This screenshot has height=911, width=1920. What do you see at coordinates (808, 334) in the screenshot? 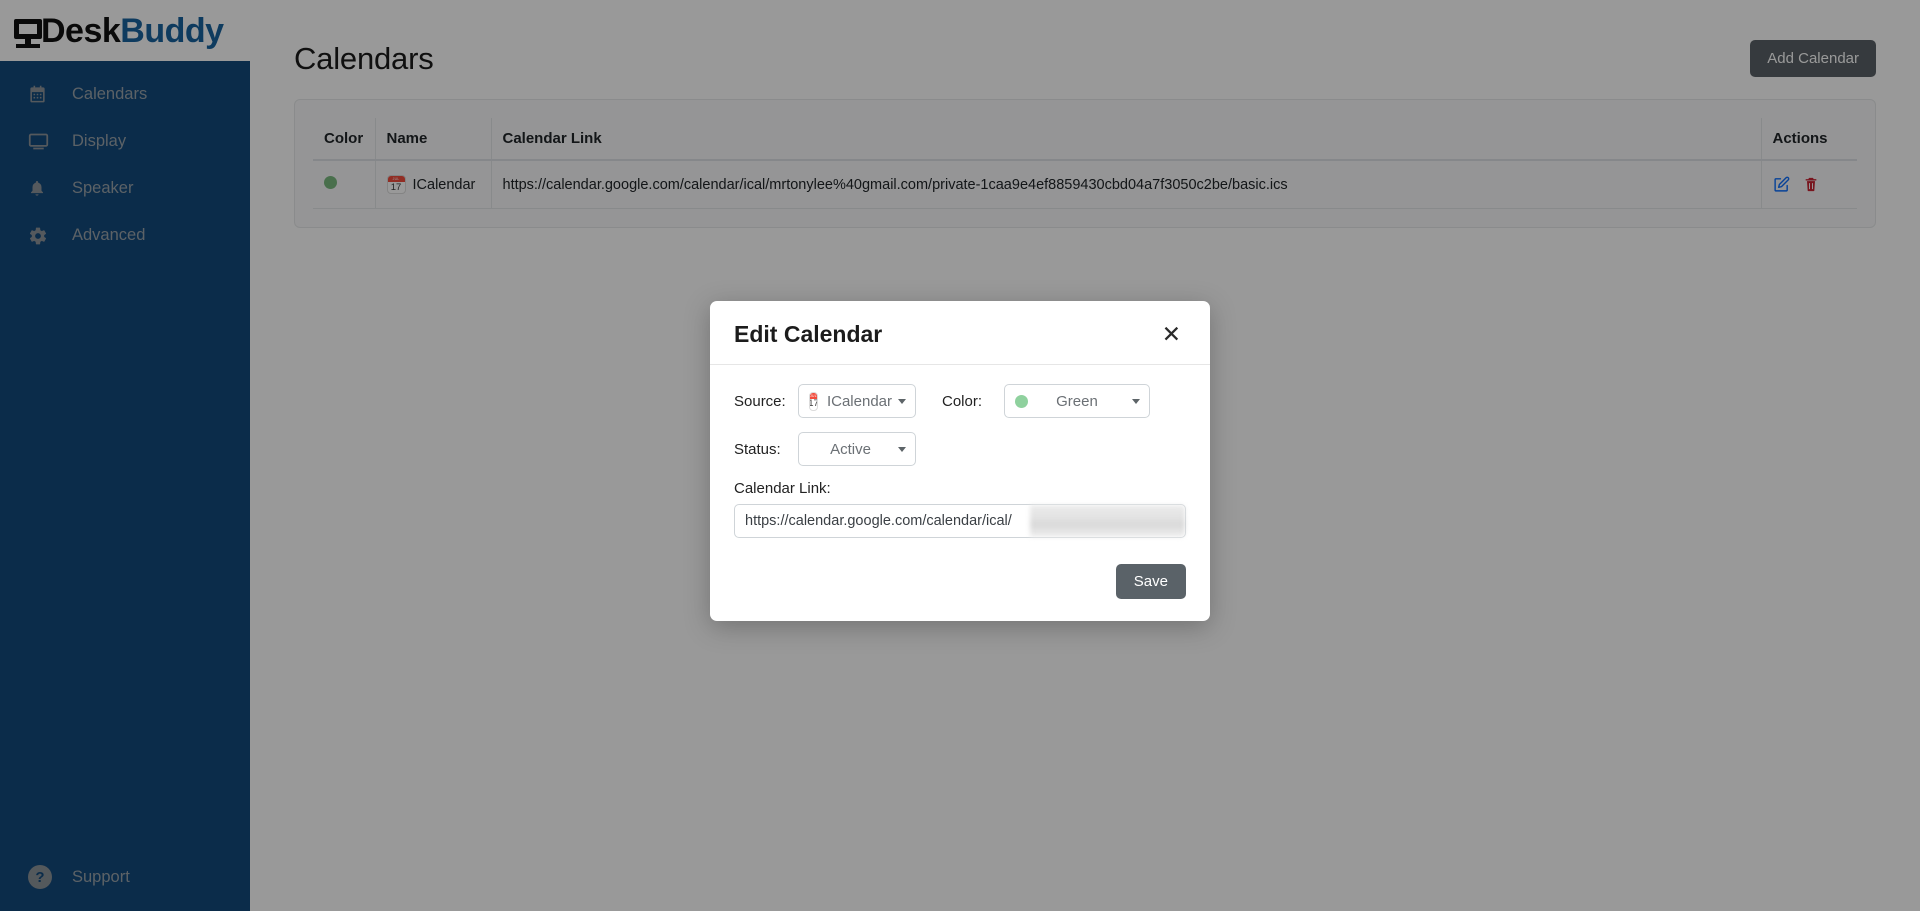
I see `modal-title: Edit Calendar` at bounding box center [808, 334].